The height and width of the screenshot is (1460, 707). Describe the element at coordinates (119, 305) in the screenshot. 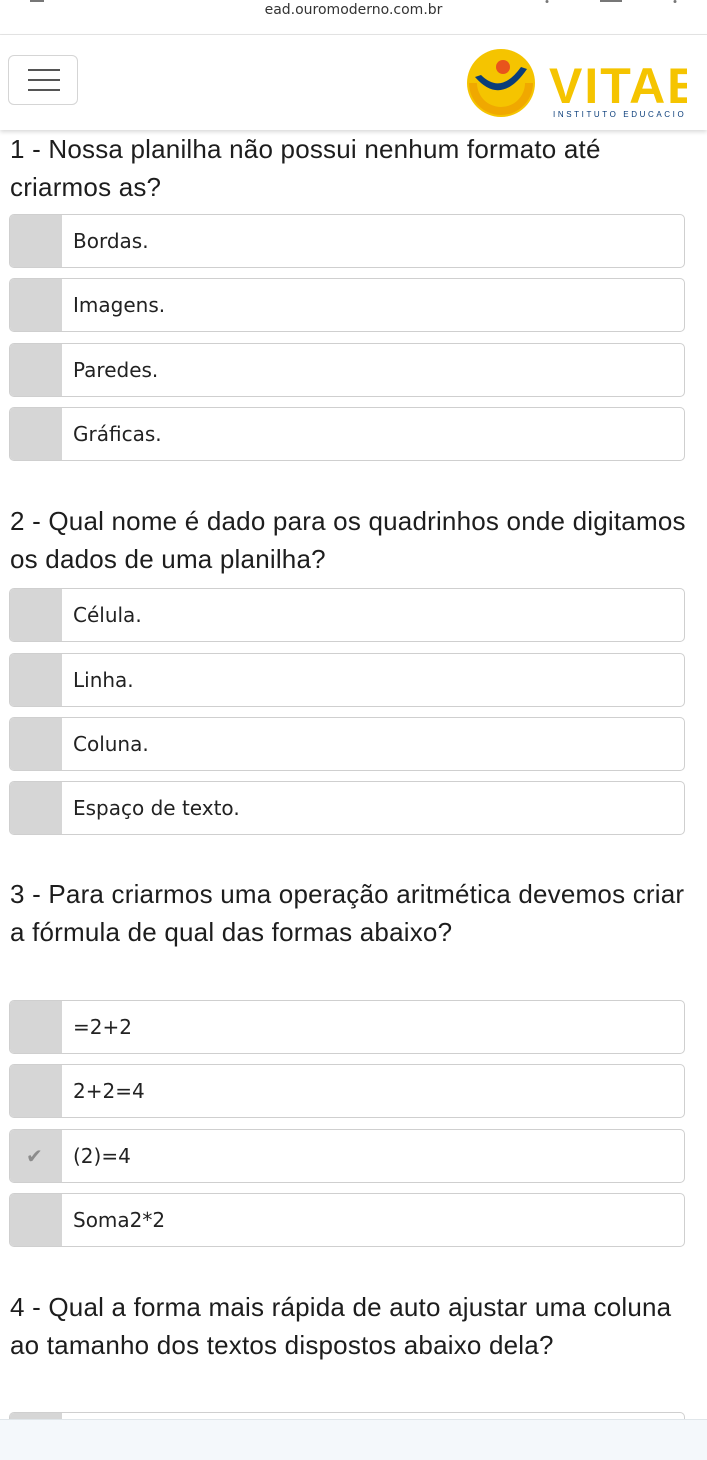

I see `option-label: Imagens.` at that location.